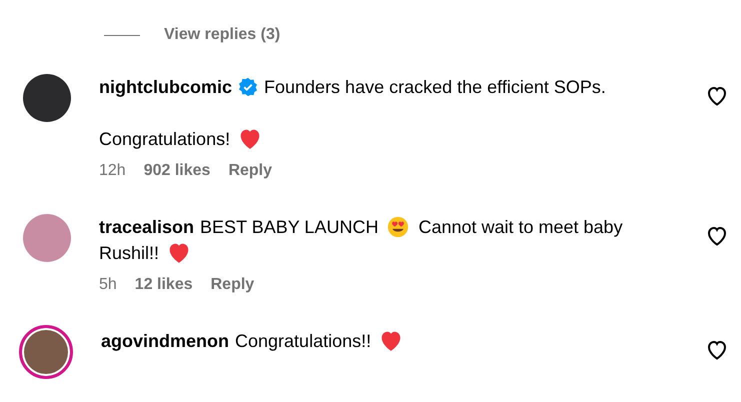  What do you see at coordinates (177, 171) in the screenshot?
I see `like-count: 902 likes` at bounding box center [177, 171].